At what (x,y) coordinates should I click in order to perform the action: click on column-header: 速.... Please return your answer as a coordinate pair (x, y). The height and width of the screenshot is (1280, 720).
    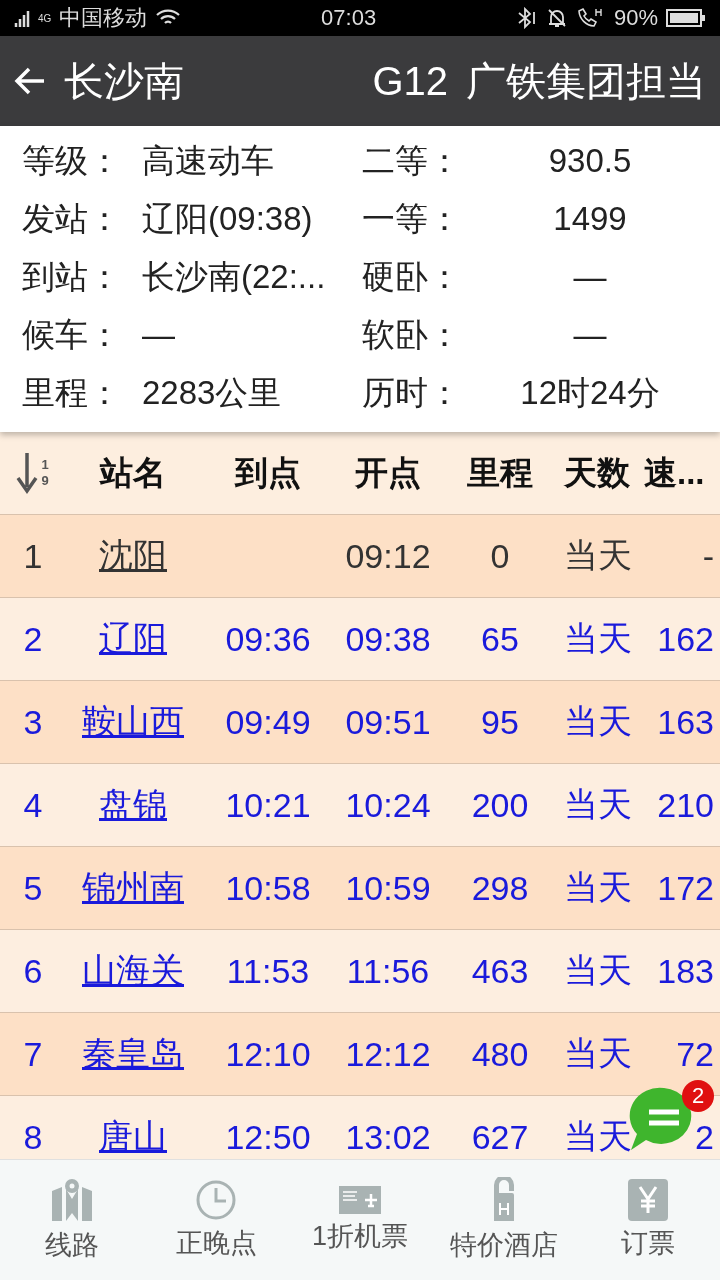
    Looking at the image, I should click on (680, 473).